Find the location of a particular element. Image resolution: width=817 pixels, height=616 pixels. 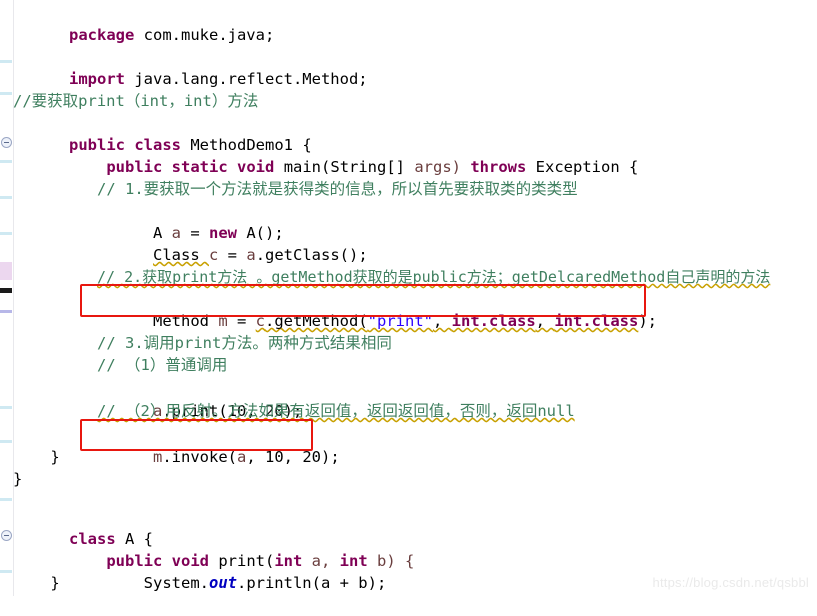

keyword-static: static is located at coordinates (199, 167).